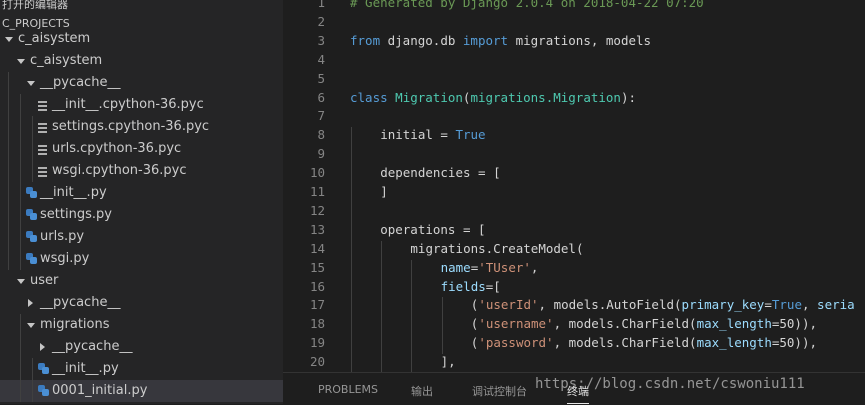 This screenshot has height=405, width=865. I want to click on tree-item-label: urls.py, so click(62, 236).